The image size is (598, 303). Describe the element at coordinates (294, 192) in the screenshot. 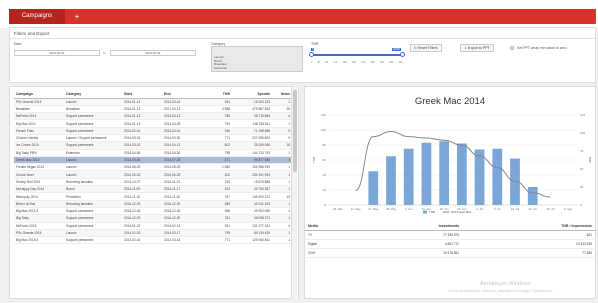

I see `table-scrollbar` at that location.